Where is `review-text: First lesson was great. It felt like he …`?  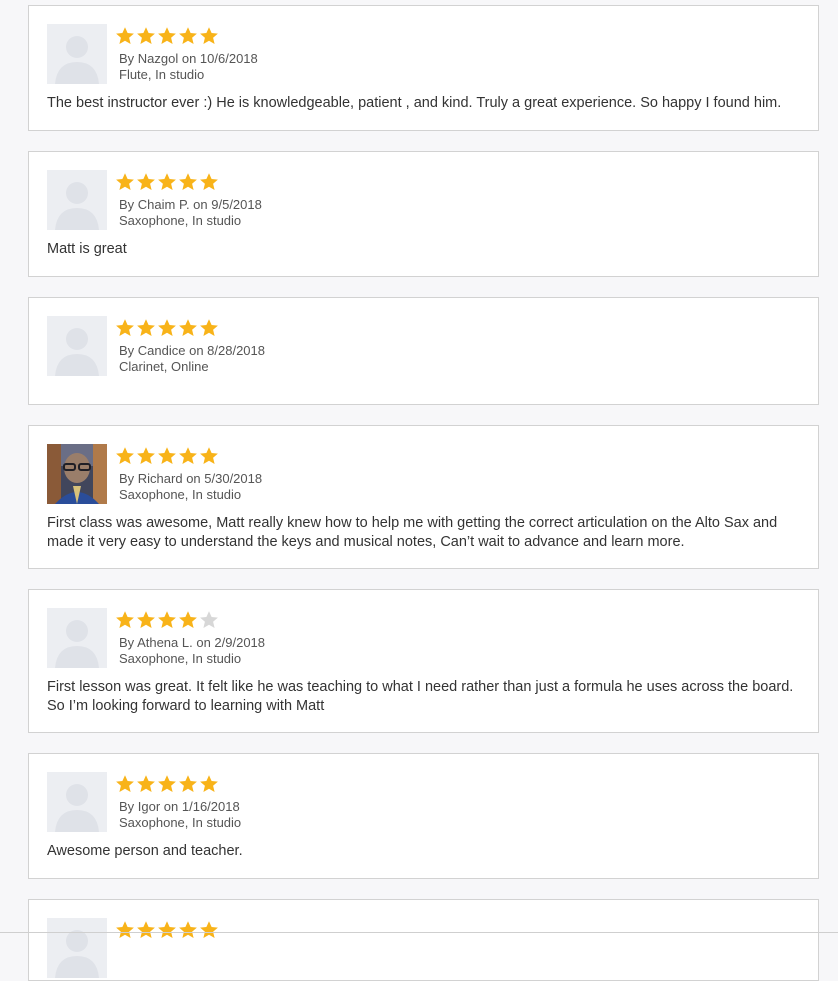
review-text: First lesson was great. It felt like he … is located at coordinates (420, 696).